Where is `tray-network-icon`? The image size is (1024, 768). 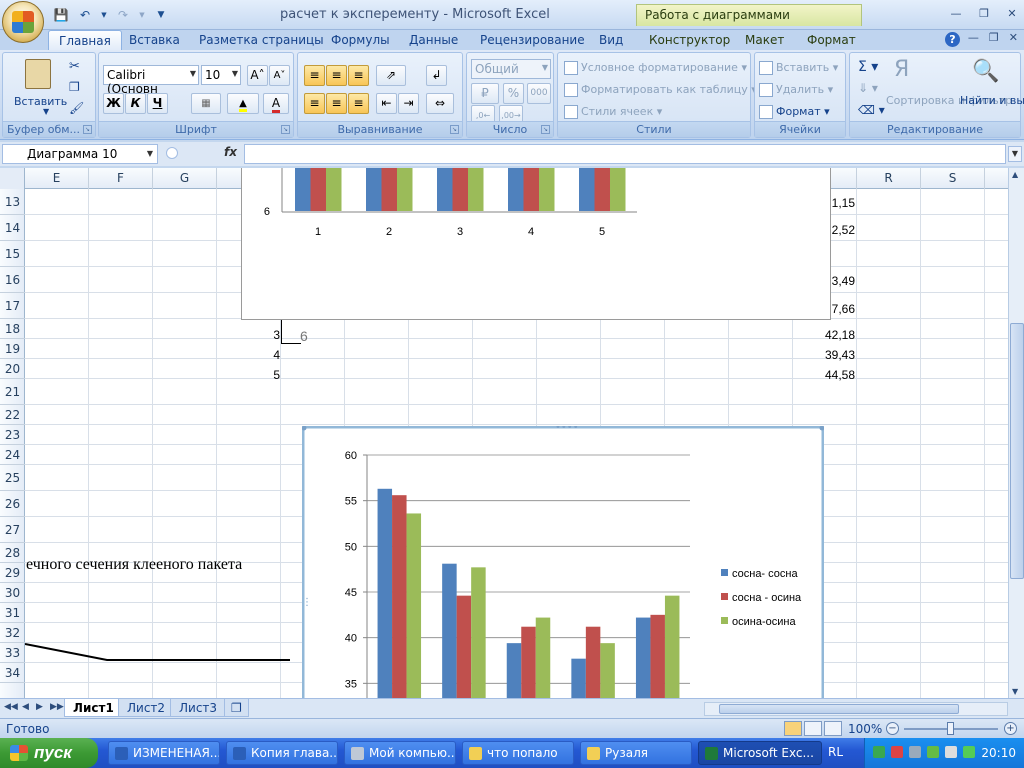
tray-network-icon is located at coordinates (879, 752).